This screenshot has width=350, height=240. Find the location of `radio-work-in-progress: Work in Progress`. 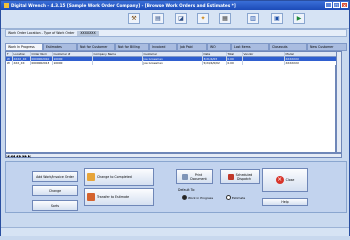

radio-work-in-progress: Work in Progress is located at coordinates (197, 197).